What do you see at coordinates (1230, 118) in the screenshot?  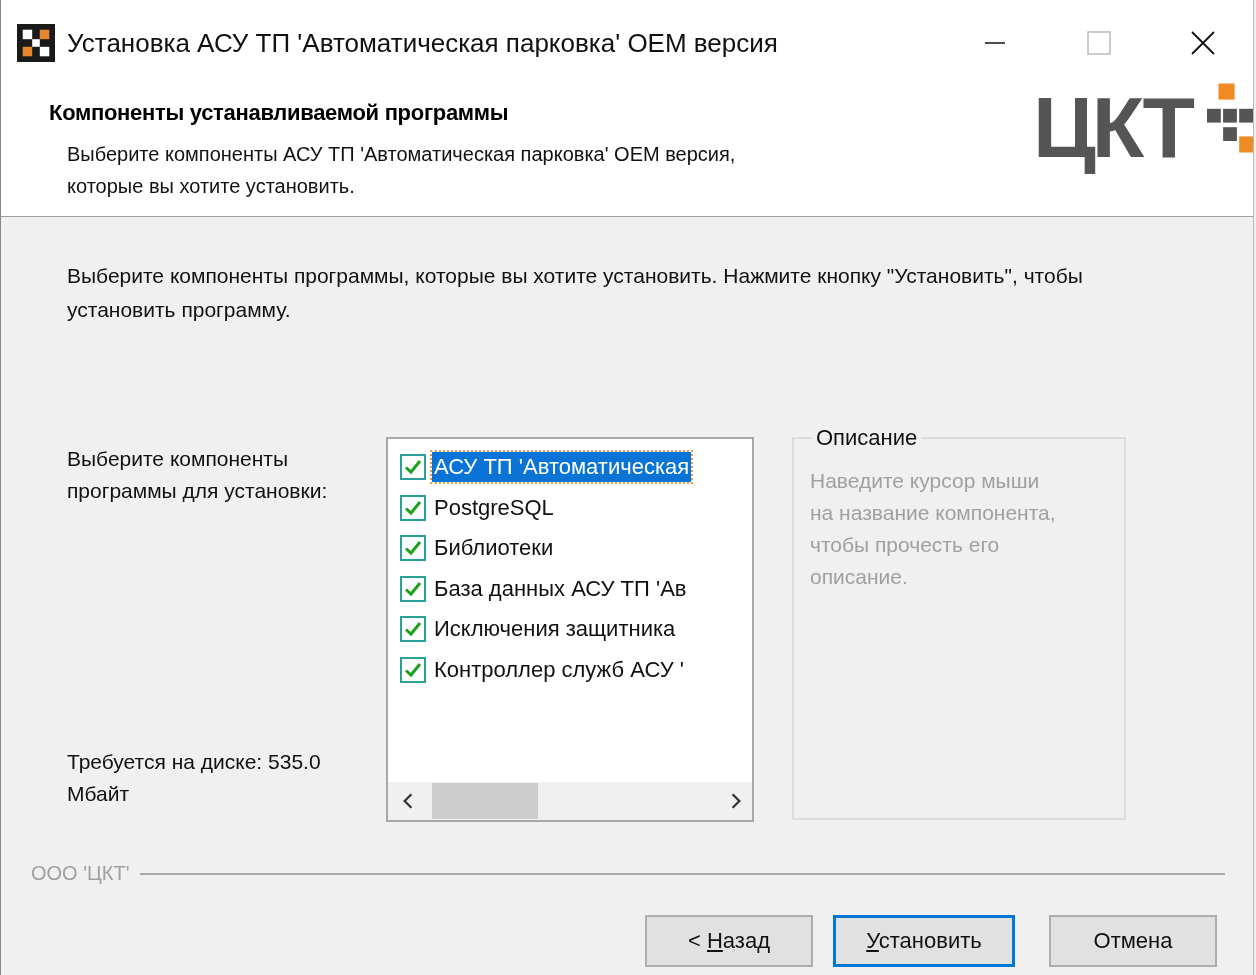 I see `logo-squares-icon` at bounding box center [1230, 118].